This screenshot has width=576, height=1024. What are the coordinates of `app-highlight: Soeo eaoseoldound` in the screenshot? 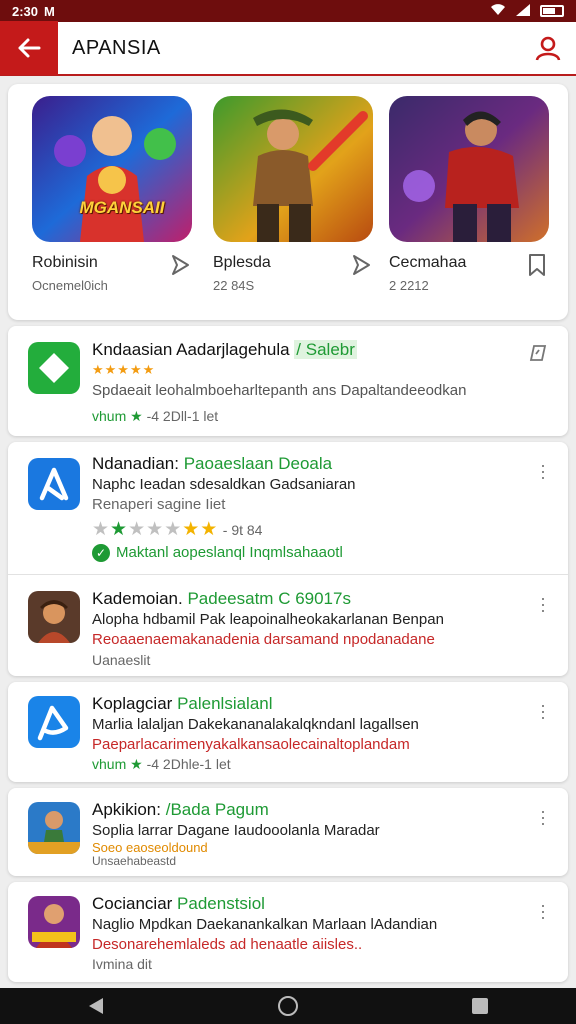 It's located at (150, 847).